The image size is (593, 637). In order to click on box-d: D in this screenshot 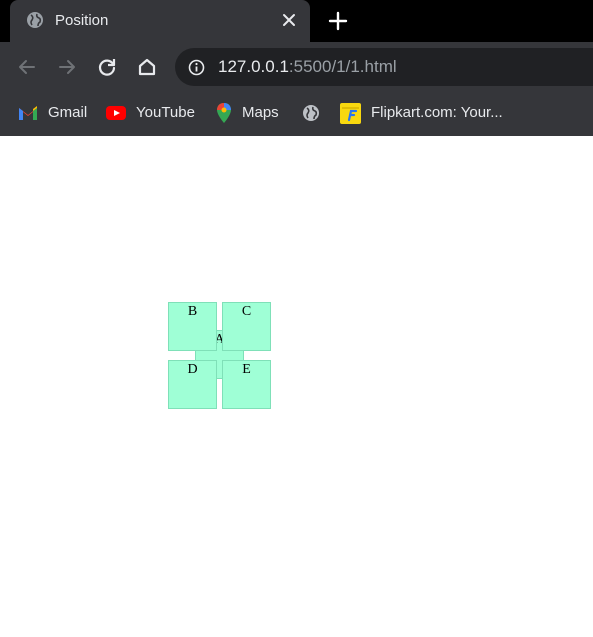, I will do `click(192, 384)`.